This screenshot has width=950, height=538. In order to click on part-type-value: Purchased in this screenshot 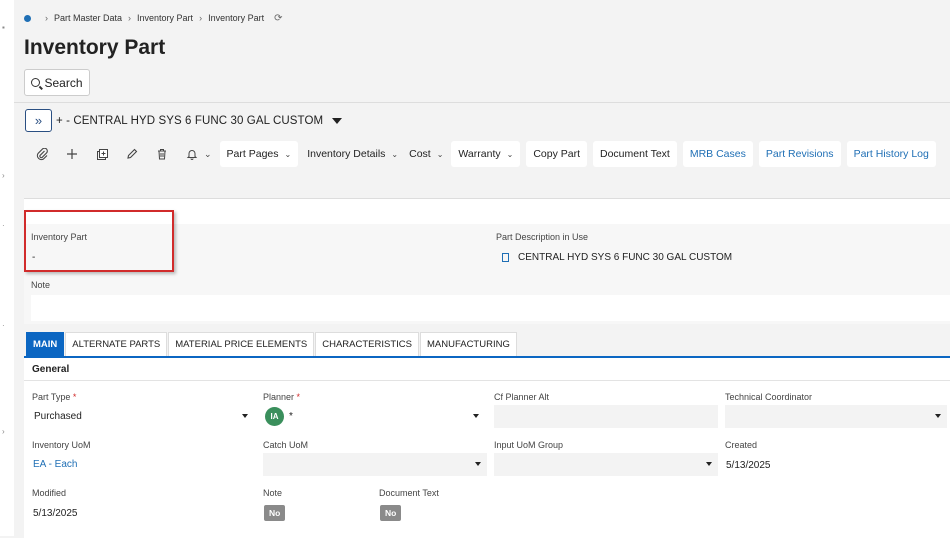, I will do `click(58, 416)`.